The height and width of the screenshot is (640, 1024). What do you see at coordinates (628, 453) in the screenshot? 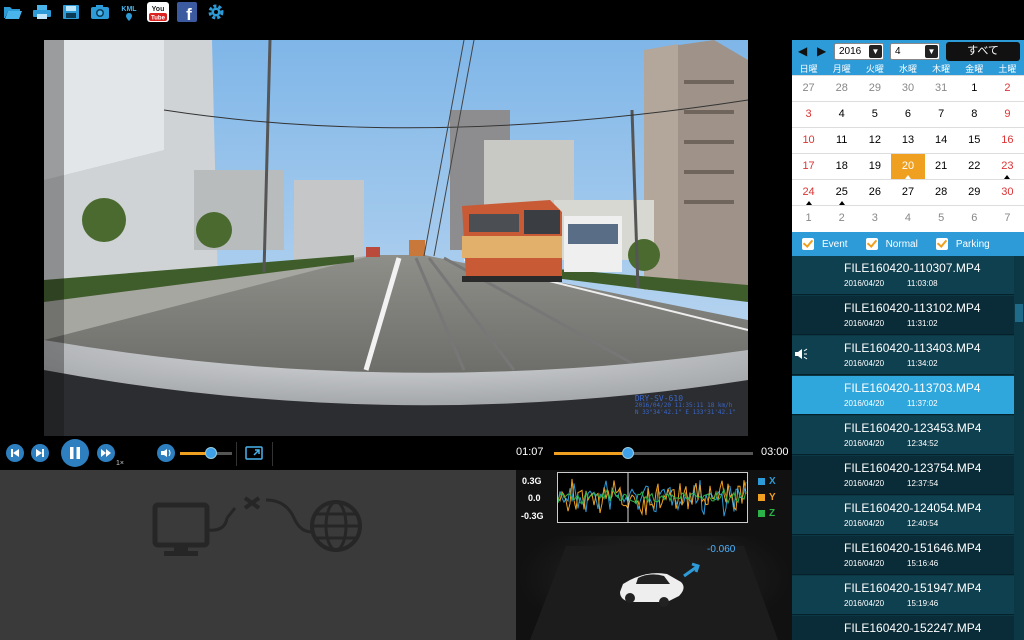
I see `seek-knob` at bounding box center [628, 453].